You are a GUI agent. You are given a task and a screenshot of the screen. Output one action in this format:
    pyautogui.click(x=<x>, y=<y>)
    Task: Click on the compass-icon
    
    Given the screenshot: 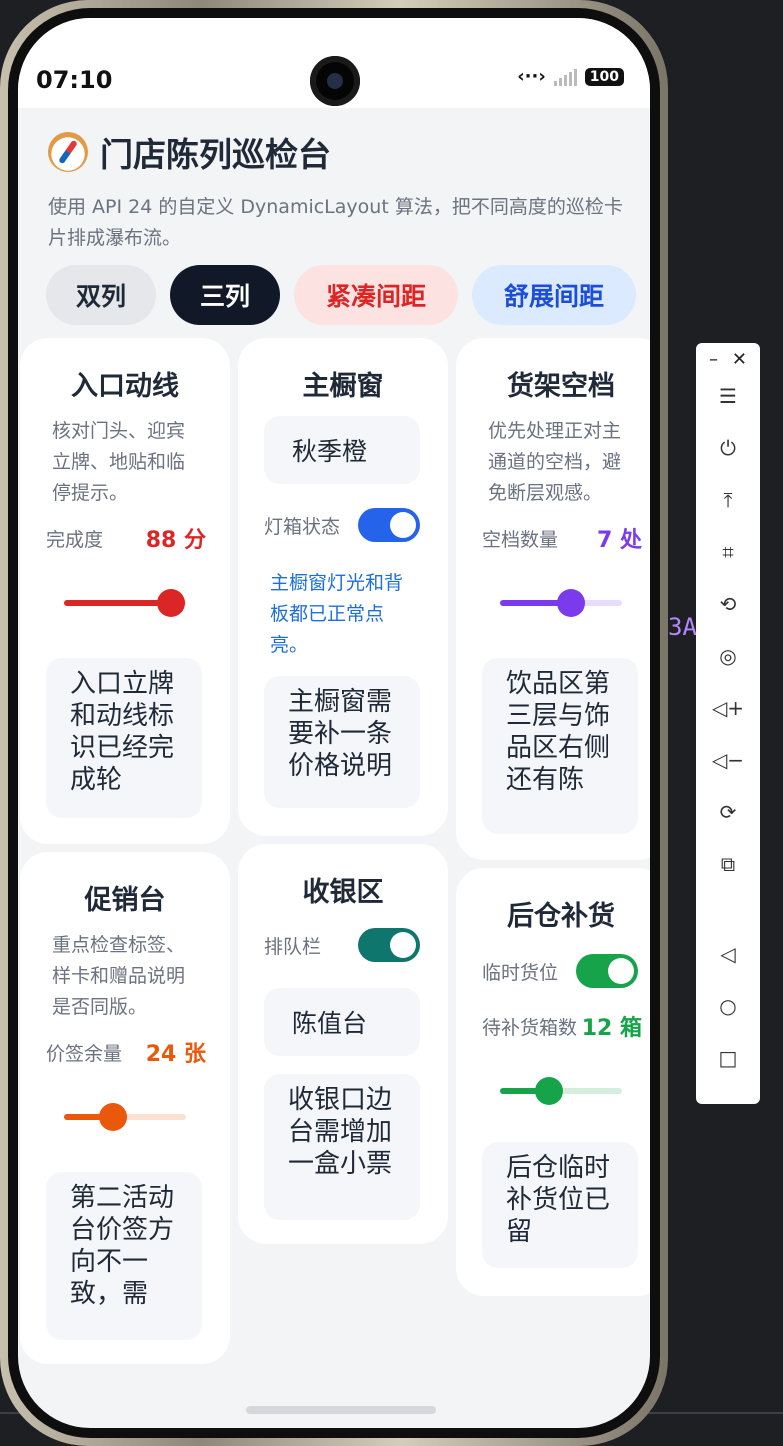 What is the action you would take?
    pyautogui.click(x=68, y=152)
    